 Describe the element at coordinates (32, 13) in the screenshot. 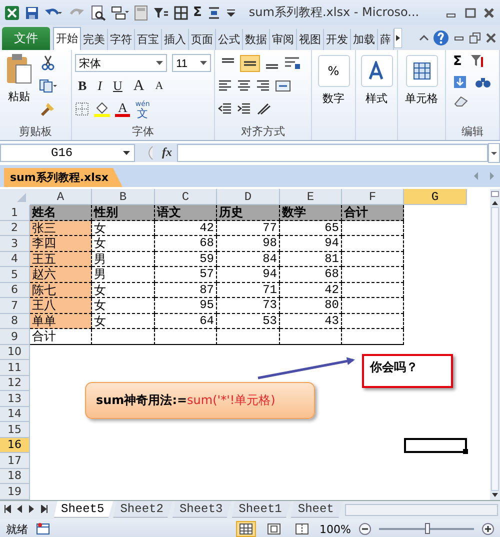

I see `save-icon` at that location.